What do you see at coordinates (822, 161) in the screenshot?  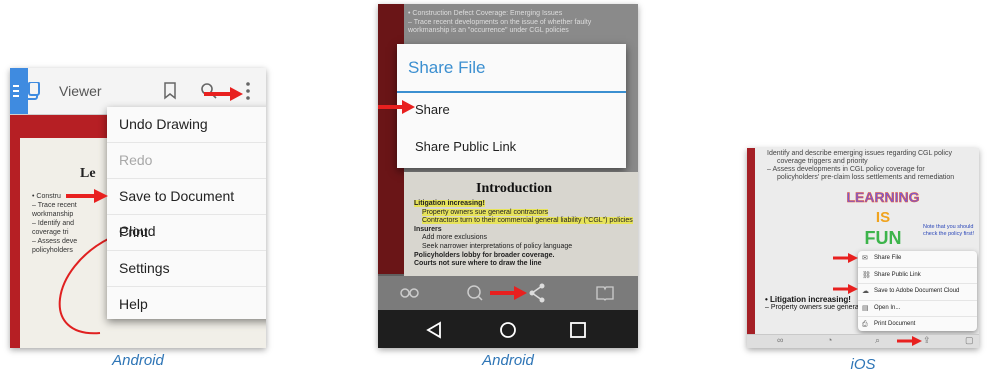 I see `text-line: coverage triggers and priority` at bounding box center [822, 161].